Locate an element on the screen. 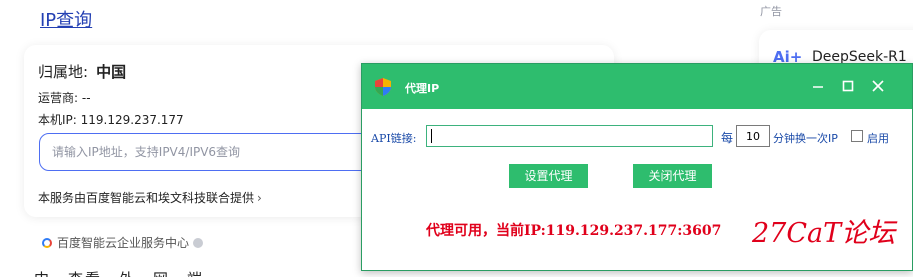  isp-text: 运营商: -- is located at coordinates (64, 98).